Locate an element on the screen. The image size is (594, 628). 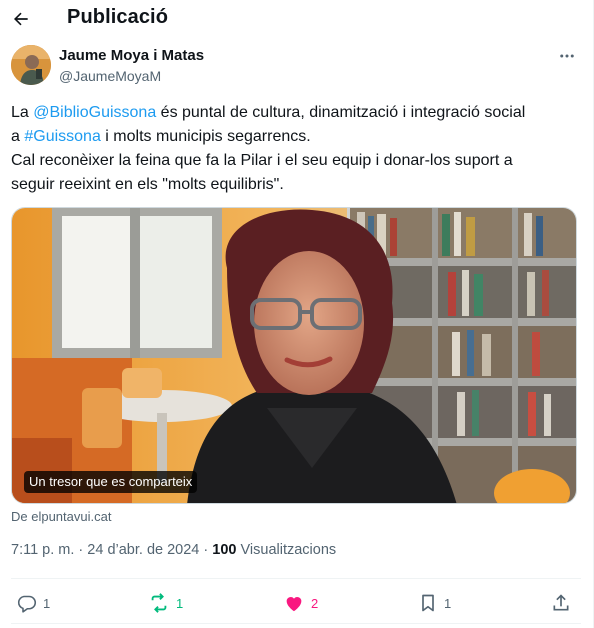
header-bar: Publicació is located at coordinates (295, 18).